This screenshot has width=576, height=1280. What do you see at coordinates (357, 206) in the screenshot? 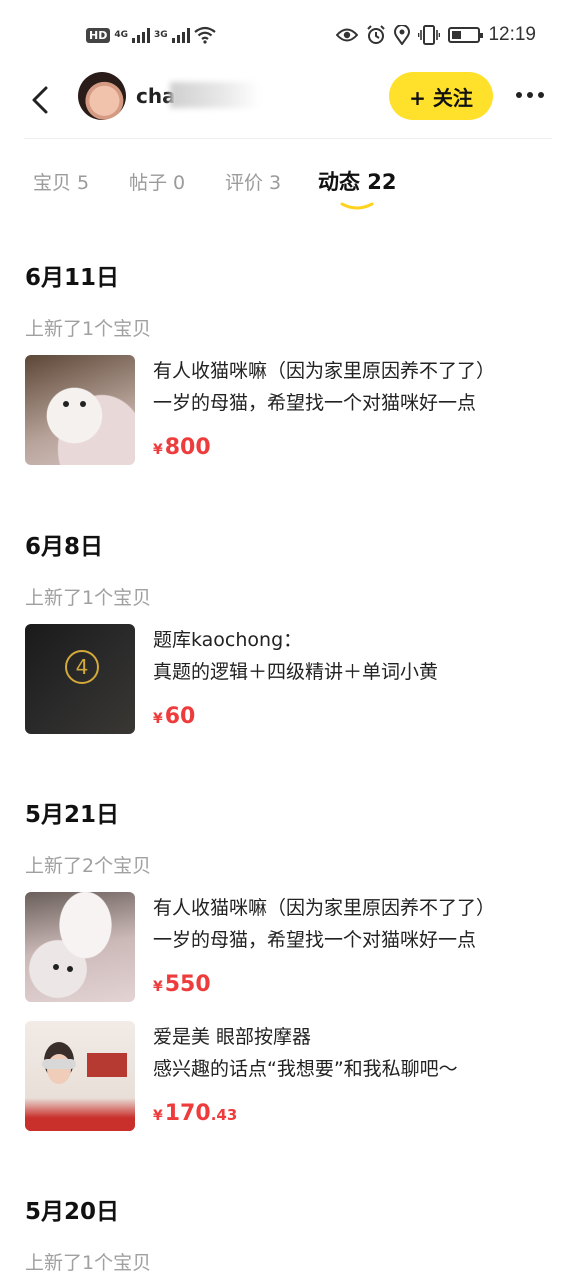
I see `active-tab-indicator` at bounding box center [357, 206].